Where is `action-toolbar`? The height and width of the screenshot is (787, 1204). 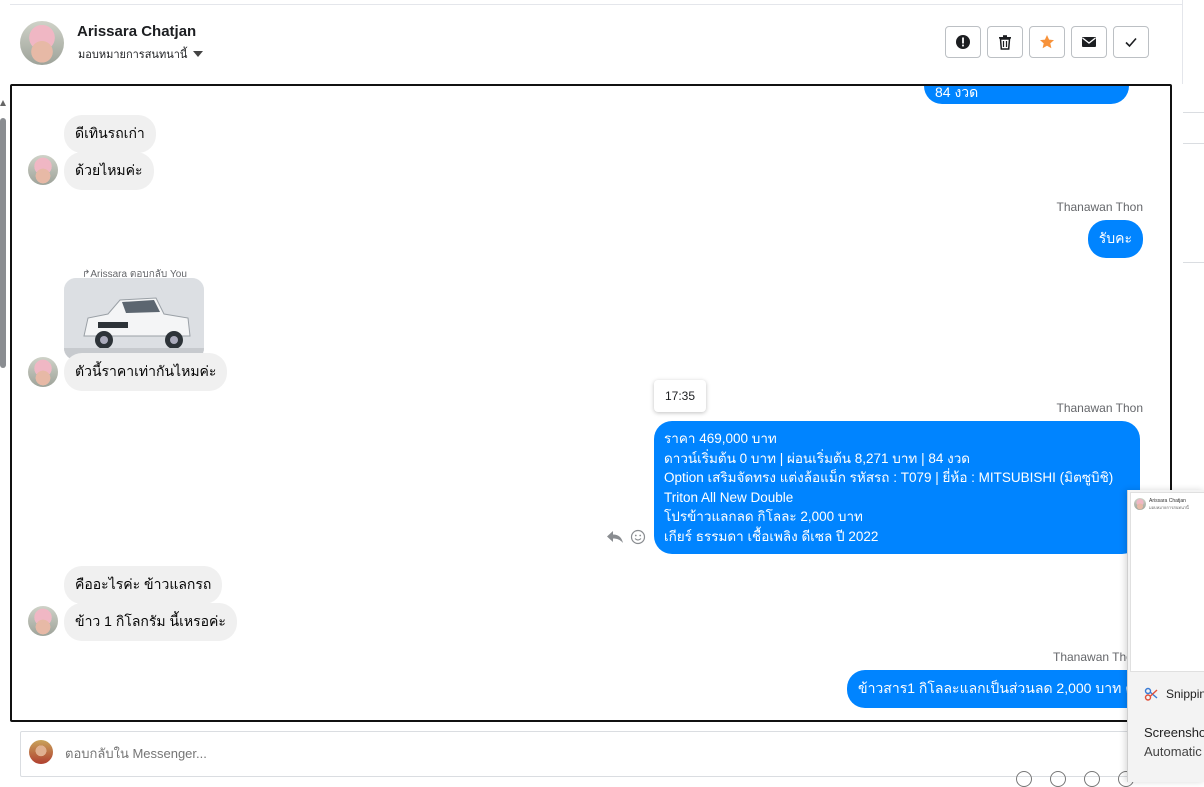
action-toolbar is located at coordinates (1047, 42).